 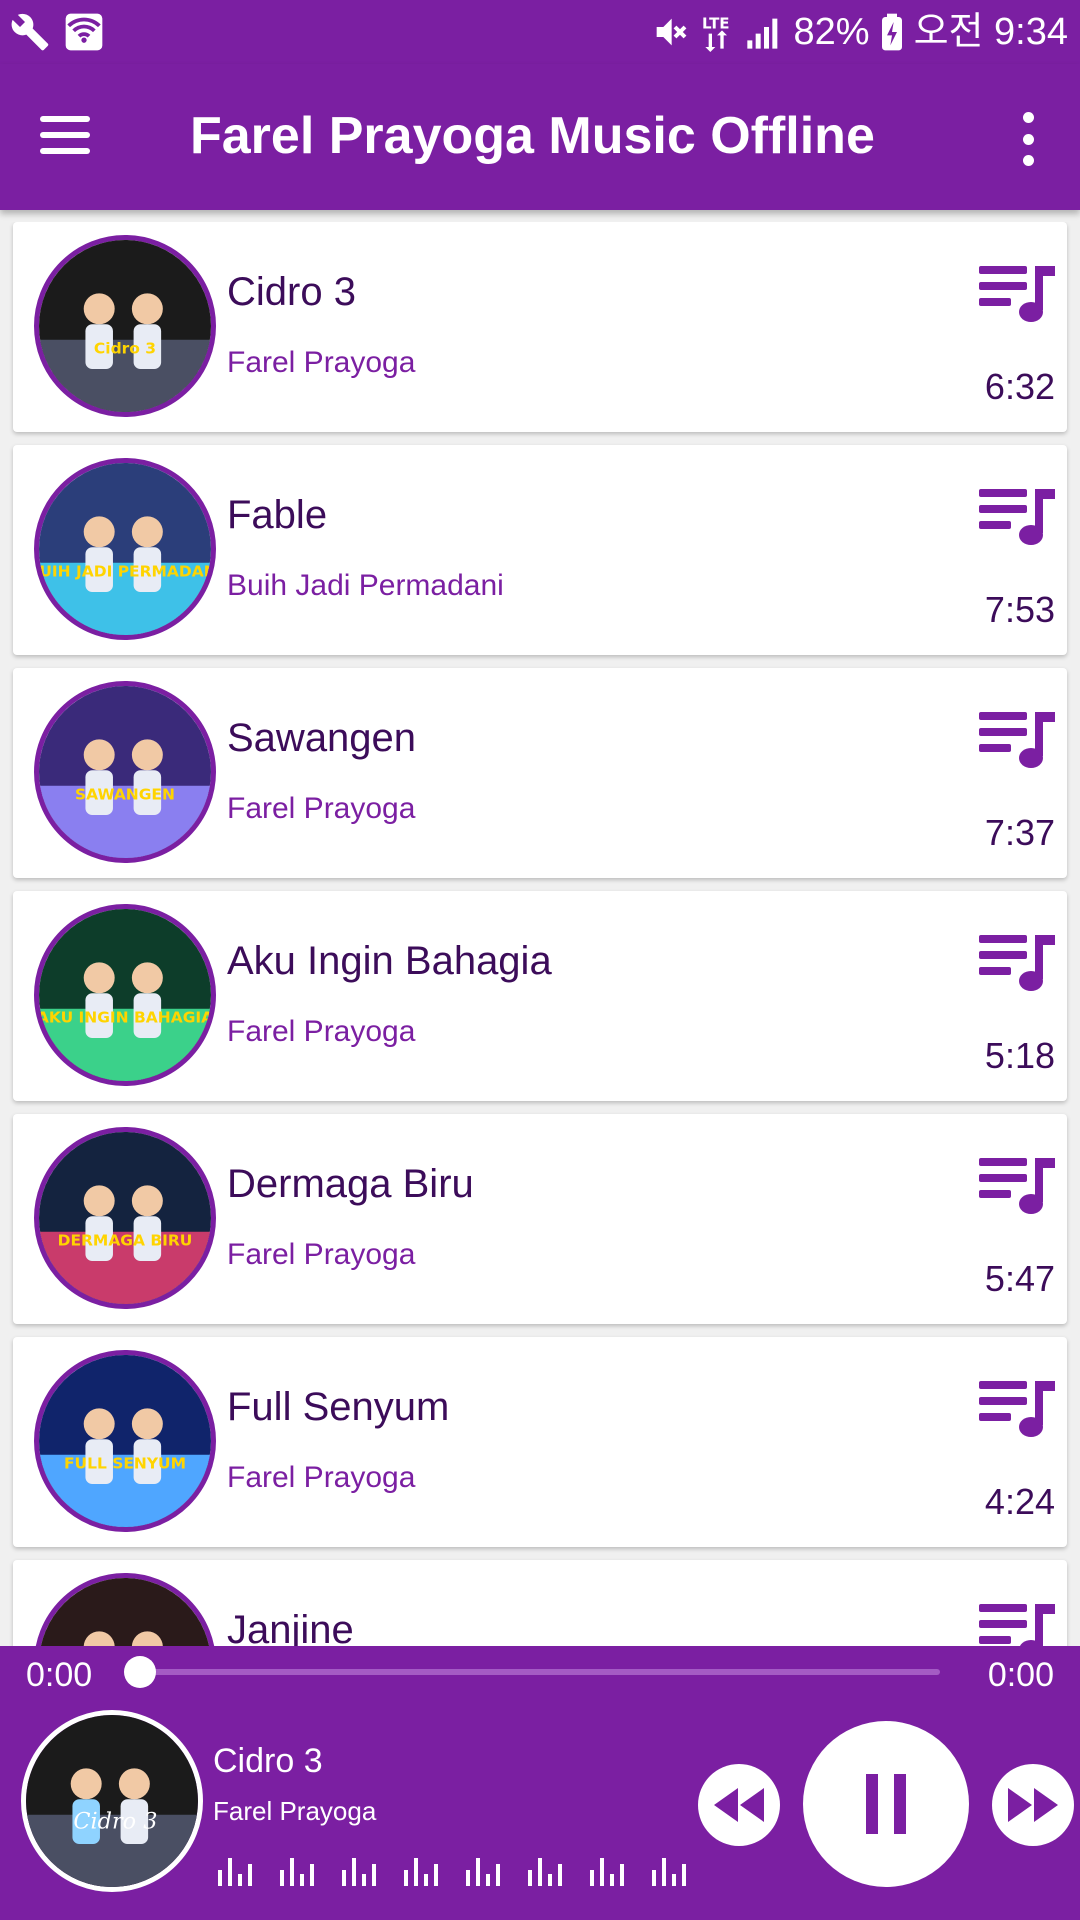 I want to click on clock: 오전 9:34, so click(x=990, y=32).